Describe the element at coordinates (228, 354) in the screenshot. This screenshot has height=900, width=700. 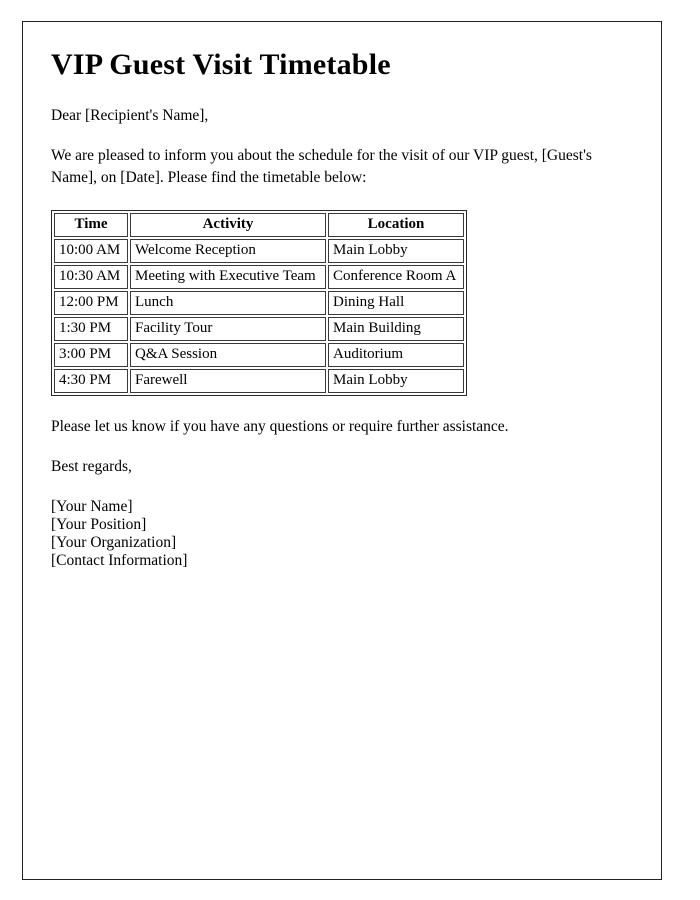
I see `cell-activity: Q&A Session` at that location.